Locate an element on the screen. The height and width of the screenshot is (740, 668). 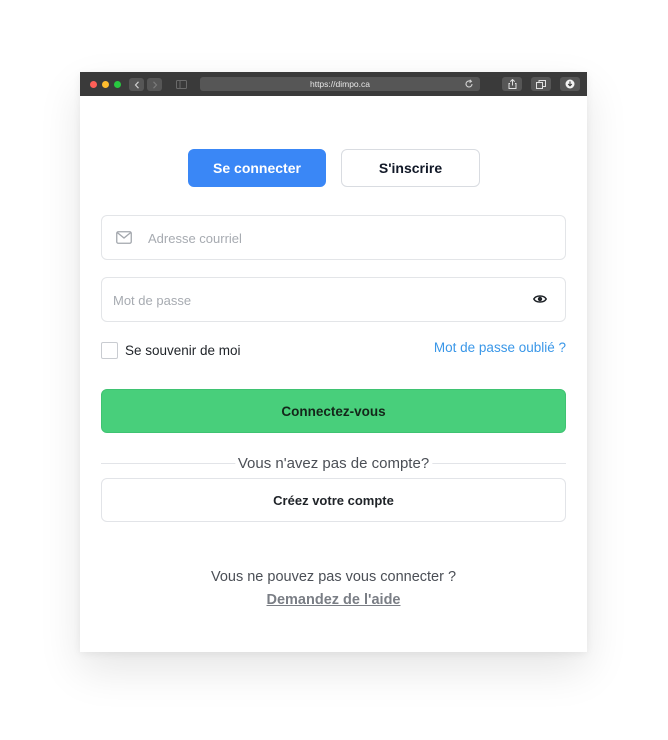
password-input is located at coordinates (318, 300).